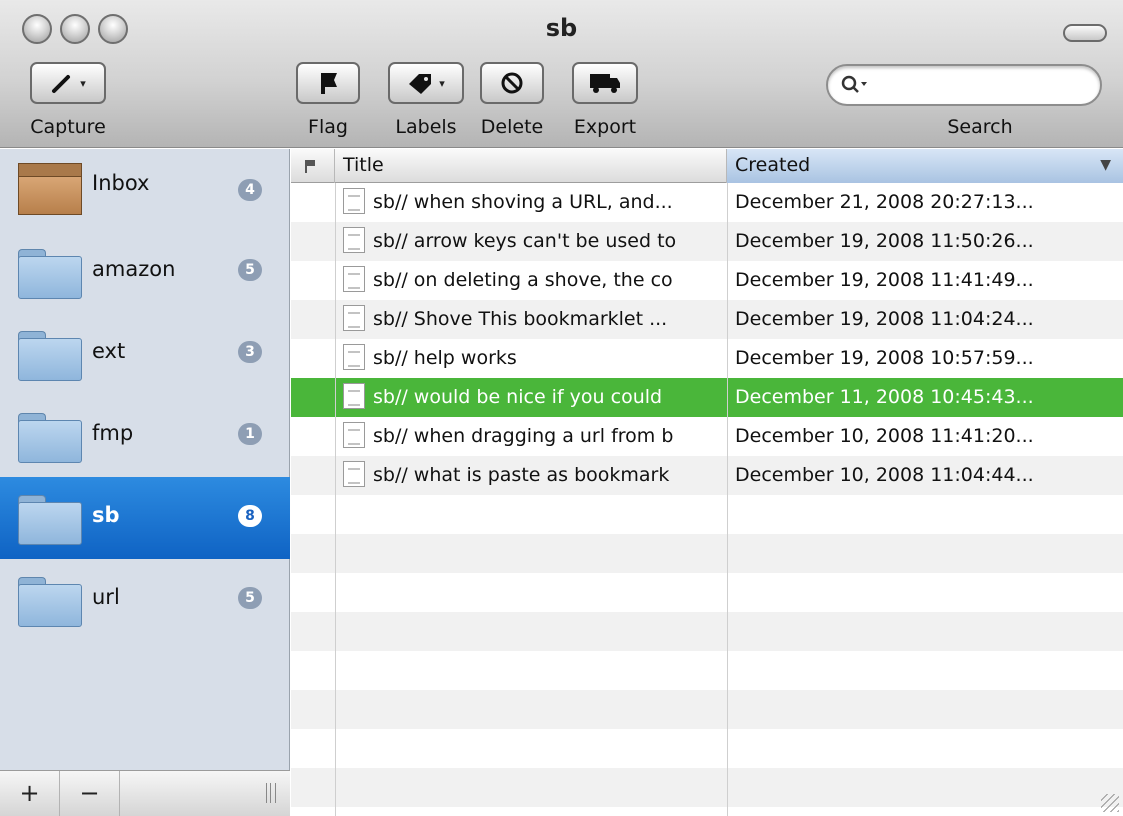  I want to click on row-title-text: sb// arrow keys can't be used to, so click(525, 241).